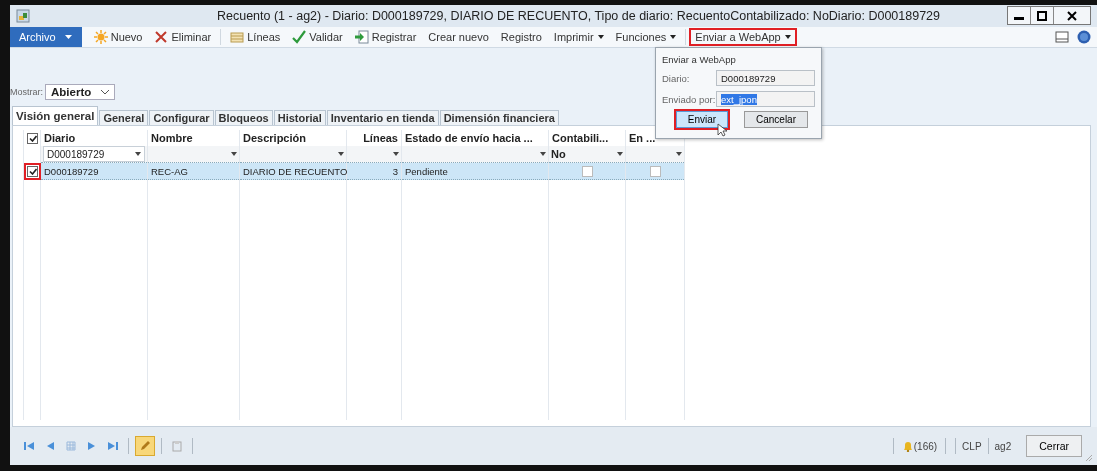  Describe the element at coordinates (295, 171) in the screenshot. I see `table-cell: DIARIO DE RECUENTO` at that location.